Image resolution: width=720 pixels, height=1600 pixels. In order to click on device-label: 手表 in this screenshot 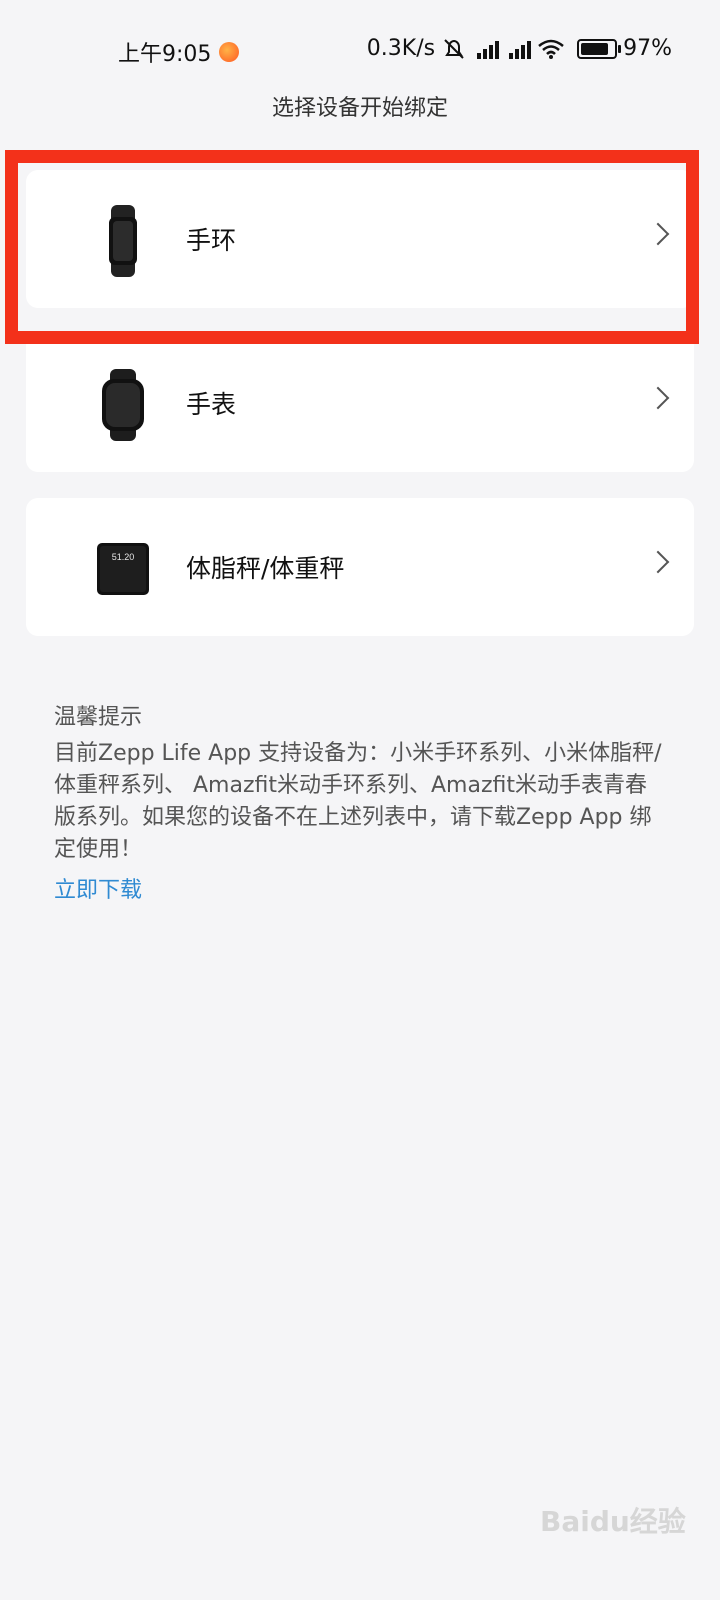, I will do `click(211, 404)`.